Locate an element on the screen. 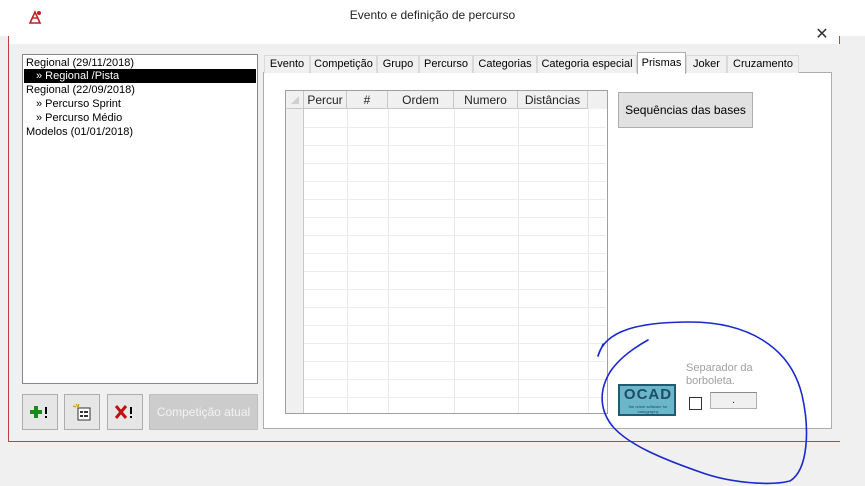 Image resolution: width=865 pixels, height=486 pixels. delete-button is located at coordinates (125, 412).